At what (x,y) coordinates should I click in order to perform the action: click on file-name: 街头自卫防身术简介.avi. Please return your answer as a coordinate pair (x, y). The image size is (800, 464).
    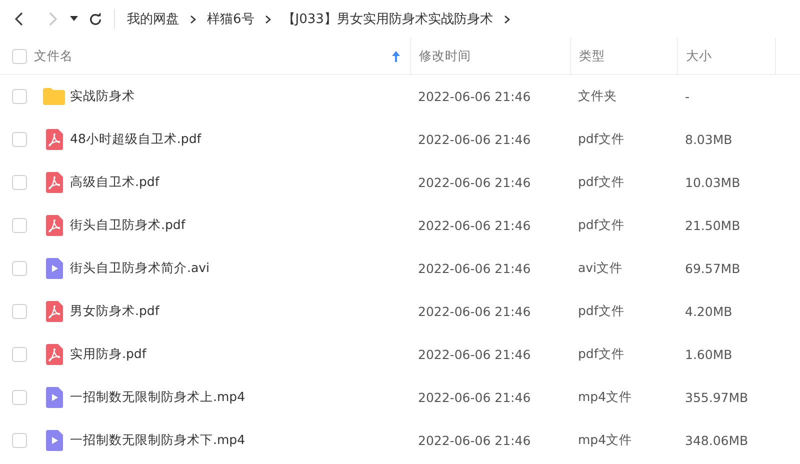
    Looking at the image, I should click on (140, 268).